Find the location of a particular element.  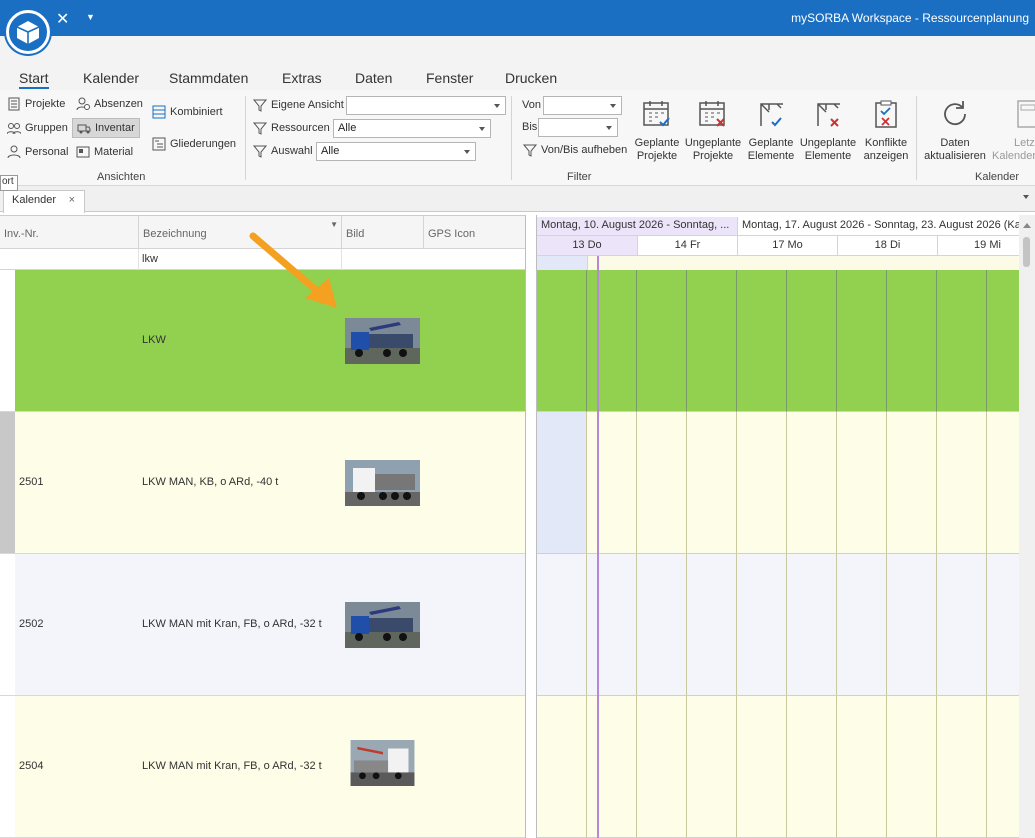

tab-start: Start is located at coordinates (34, 79).